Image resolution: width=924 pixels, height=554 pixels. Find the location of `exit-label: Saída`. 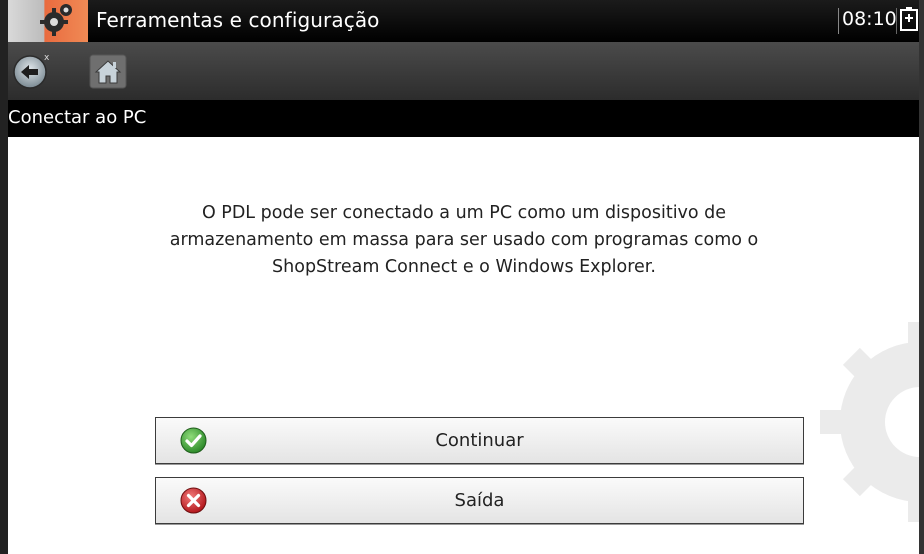

exit-label: Saída is located at coordinates (479, 500).